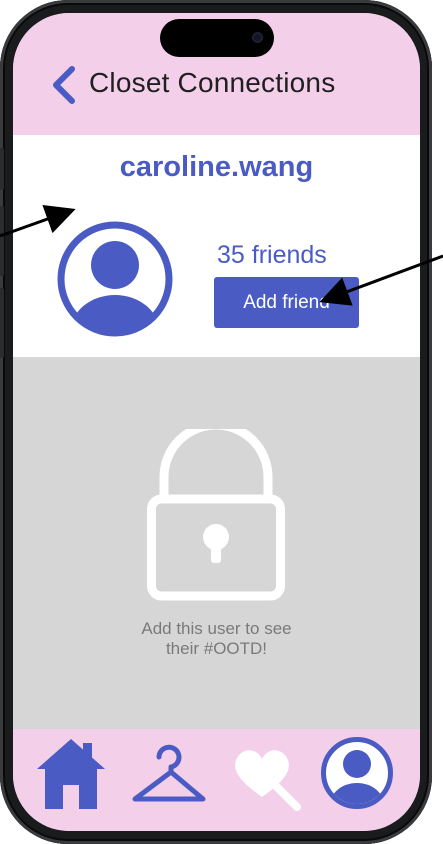 The image size is (443, 844). I want to click on heart-search-icon, so click(268, 780).